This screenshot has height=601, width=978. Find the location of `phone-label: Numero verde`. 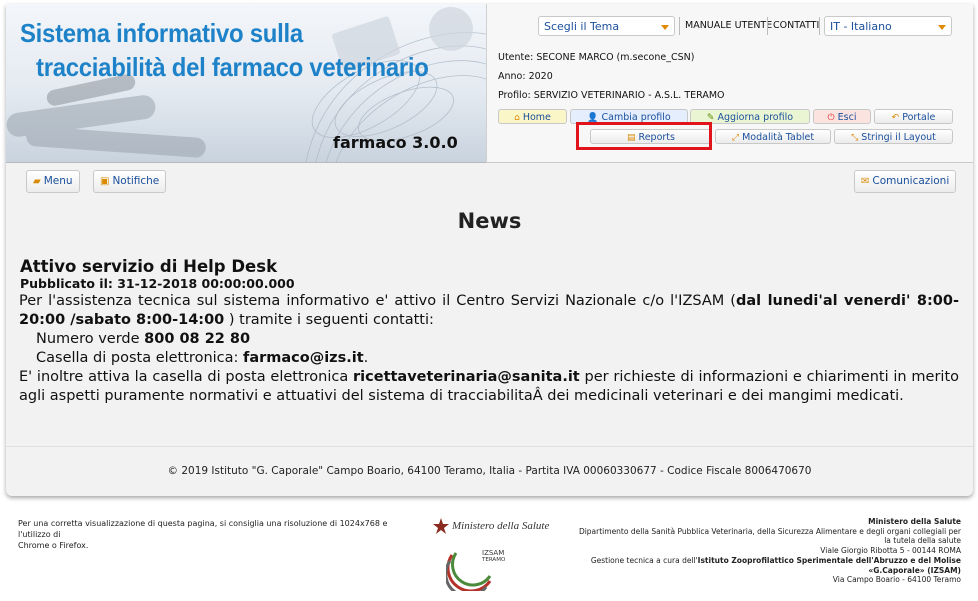

phone-label: Numero verde is located at coordinates (90, 339).